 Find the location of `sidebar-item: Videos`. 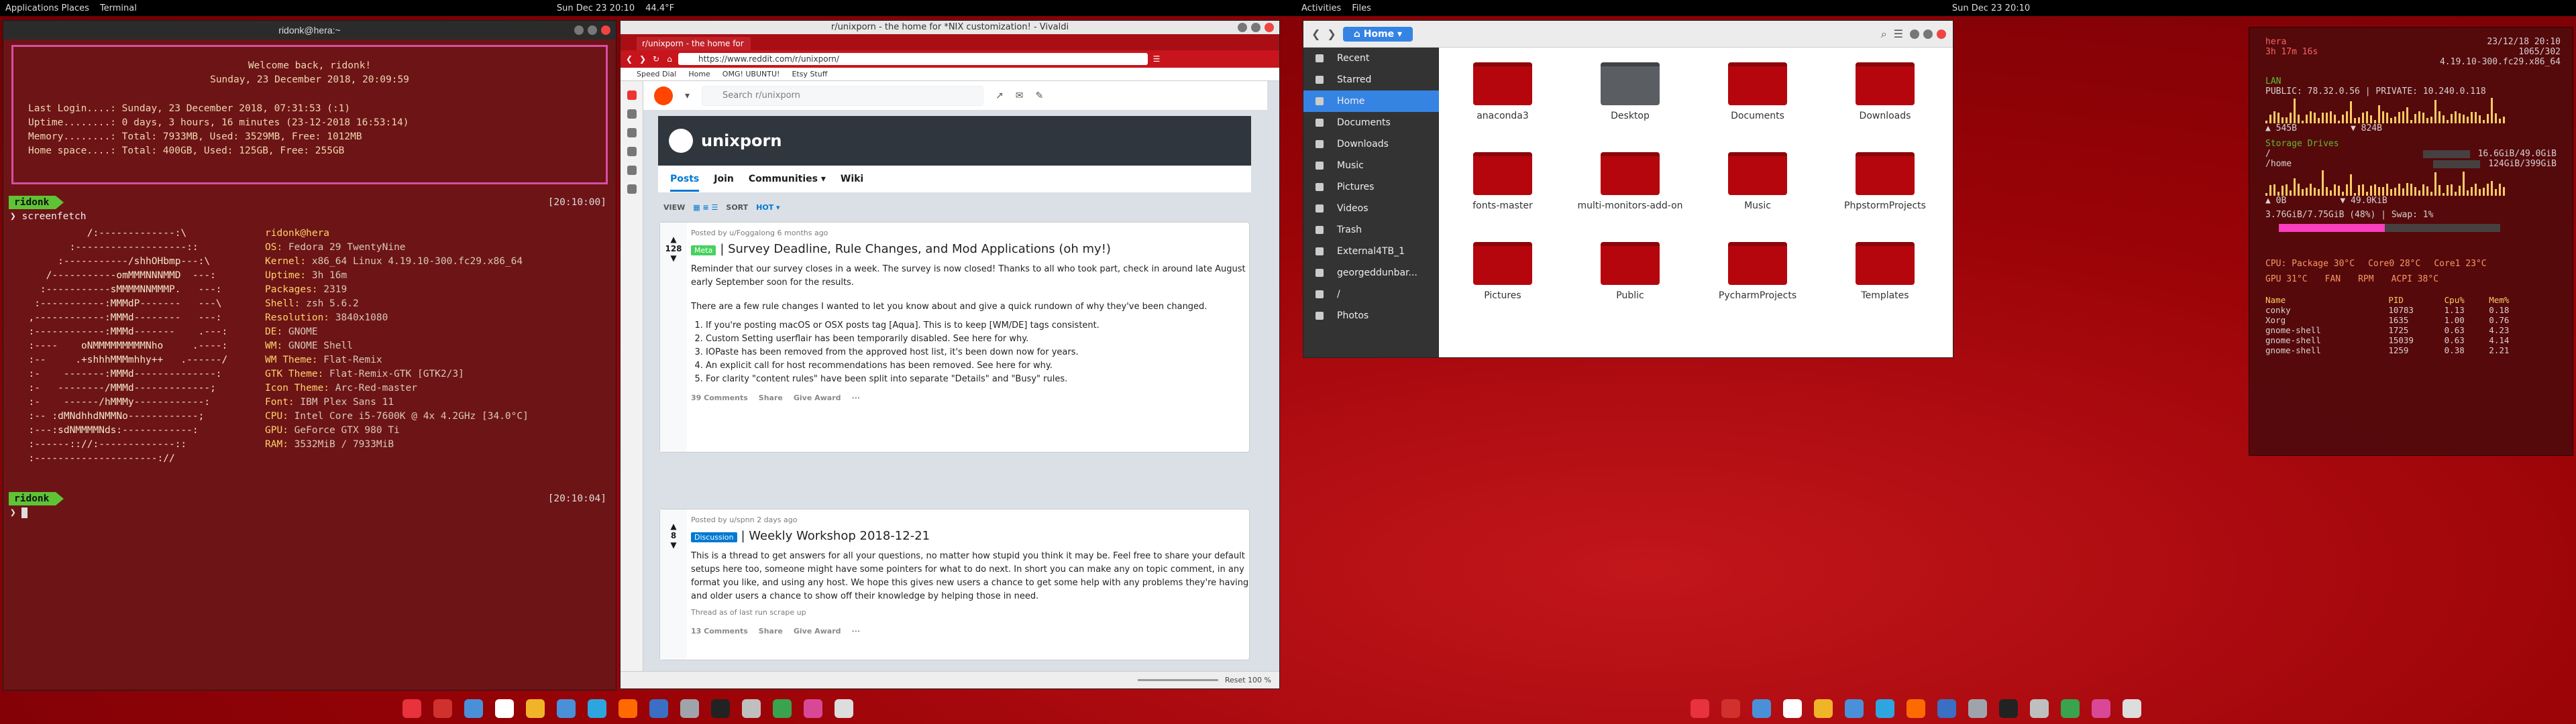

sidebar-item: Videos is located at coordinates (1371, 209).